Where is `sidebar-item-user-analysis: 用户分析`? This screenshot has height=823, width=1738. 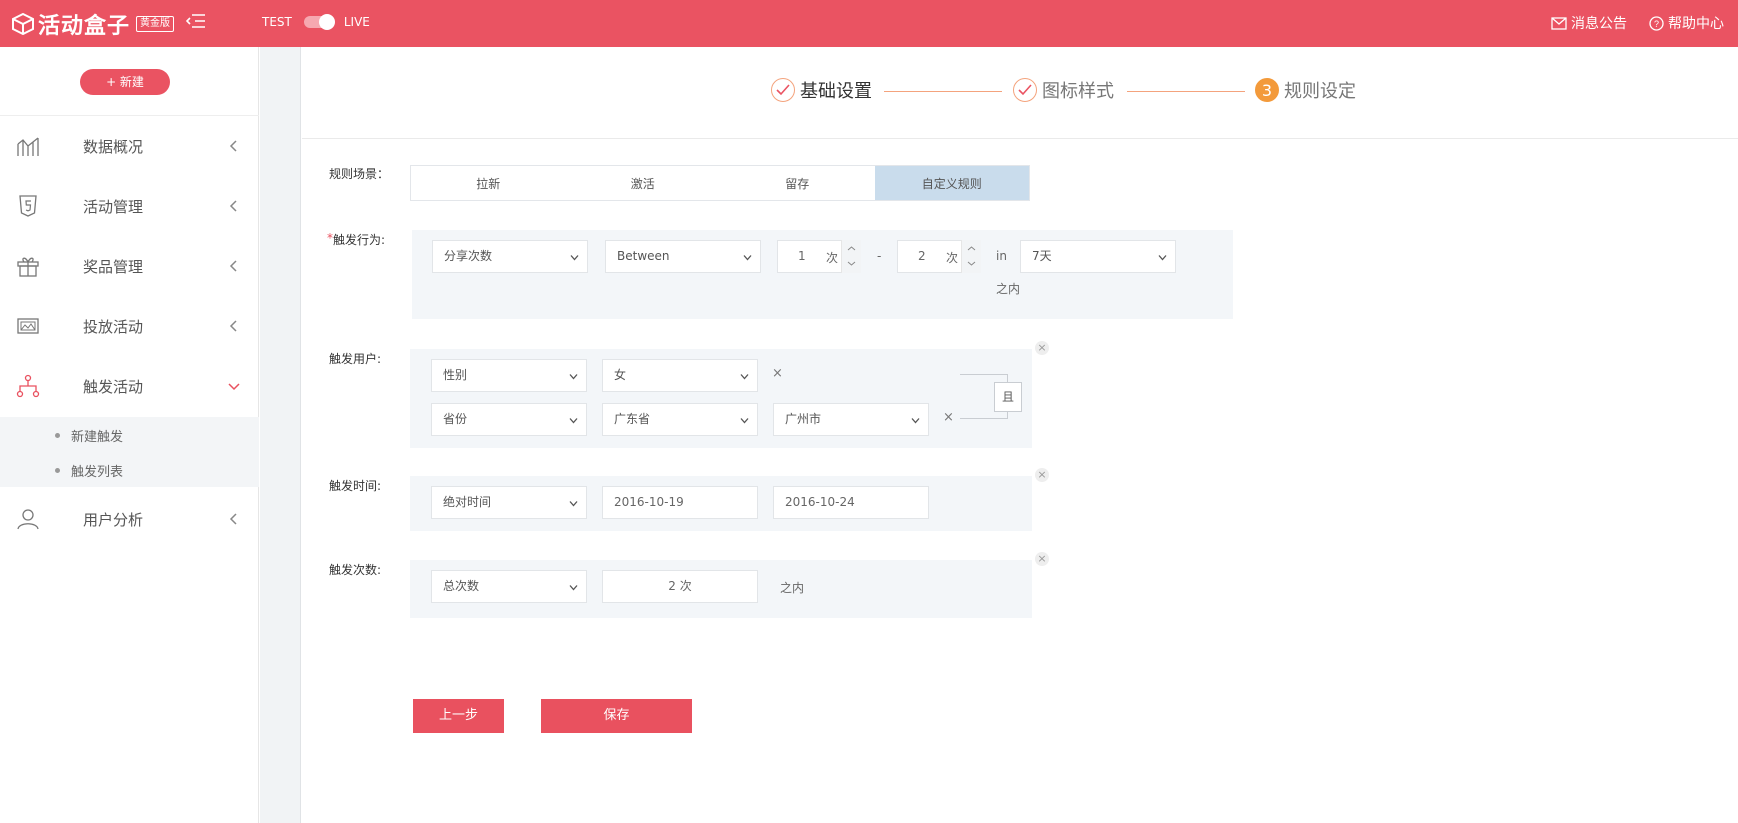 sidebar-item-user-analysis: 用户分析 is located at coordinates (129, 519).